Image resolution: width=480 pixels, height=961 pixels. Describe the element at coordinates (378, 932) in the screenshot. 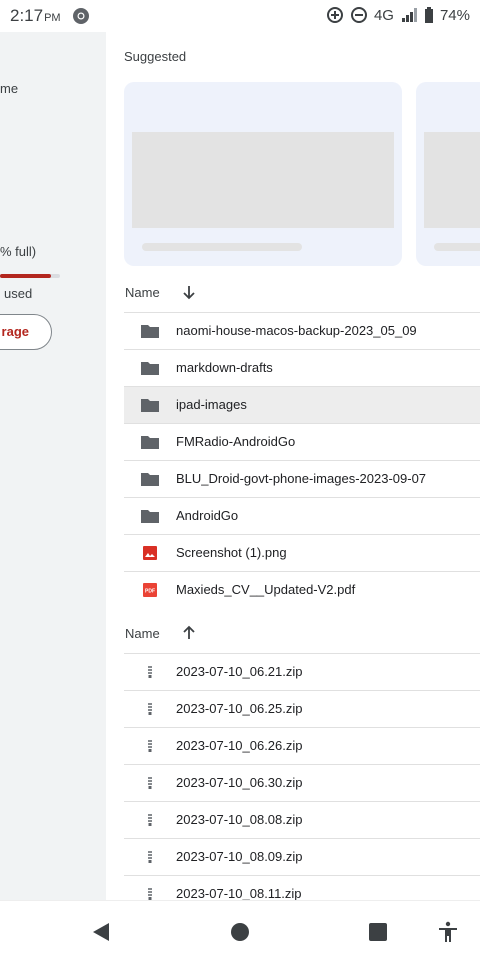

I see `recents-icon` at that location.